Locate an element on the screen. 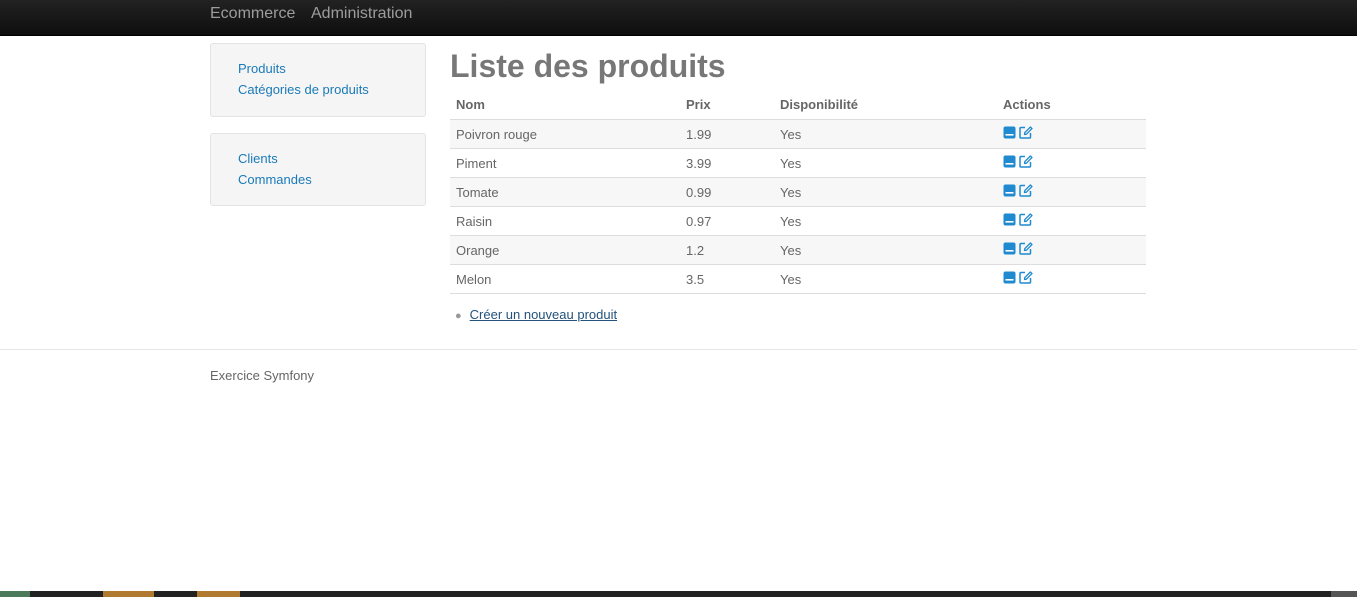 The image size is (1357, 597). sidebar-products-group: Produits Catégories de produits is located at coordinates (318, 80).